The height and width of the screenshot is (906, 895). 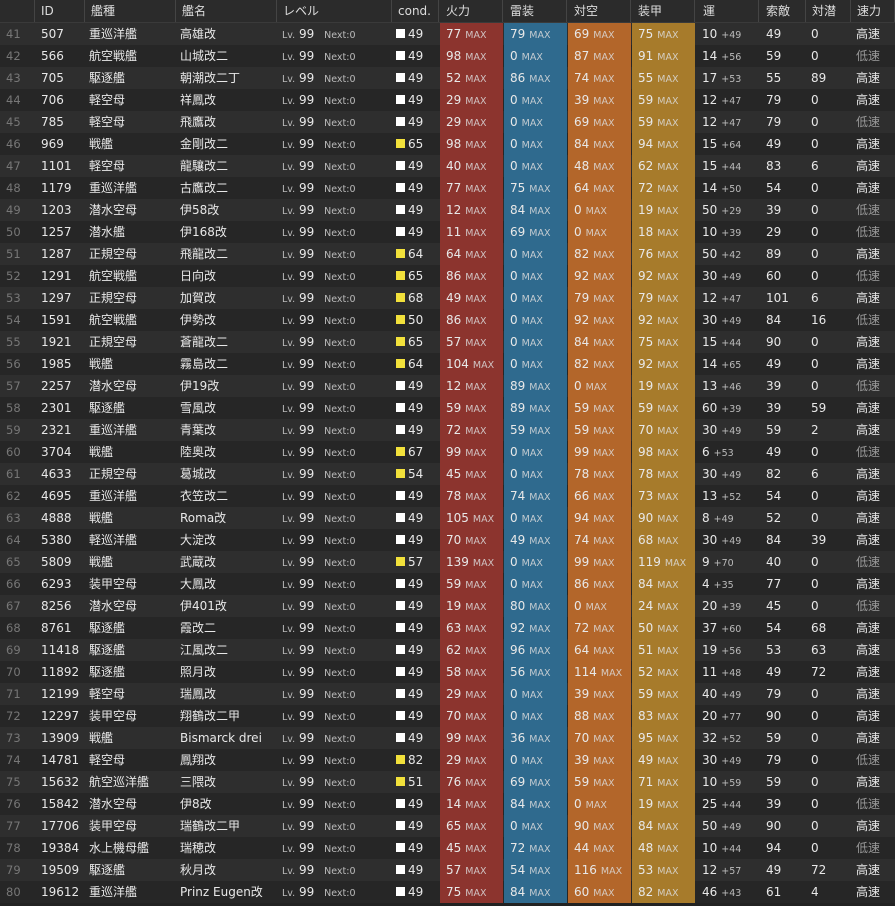 I want to click on col-header-no, so click(x=17, y=11).